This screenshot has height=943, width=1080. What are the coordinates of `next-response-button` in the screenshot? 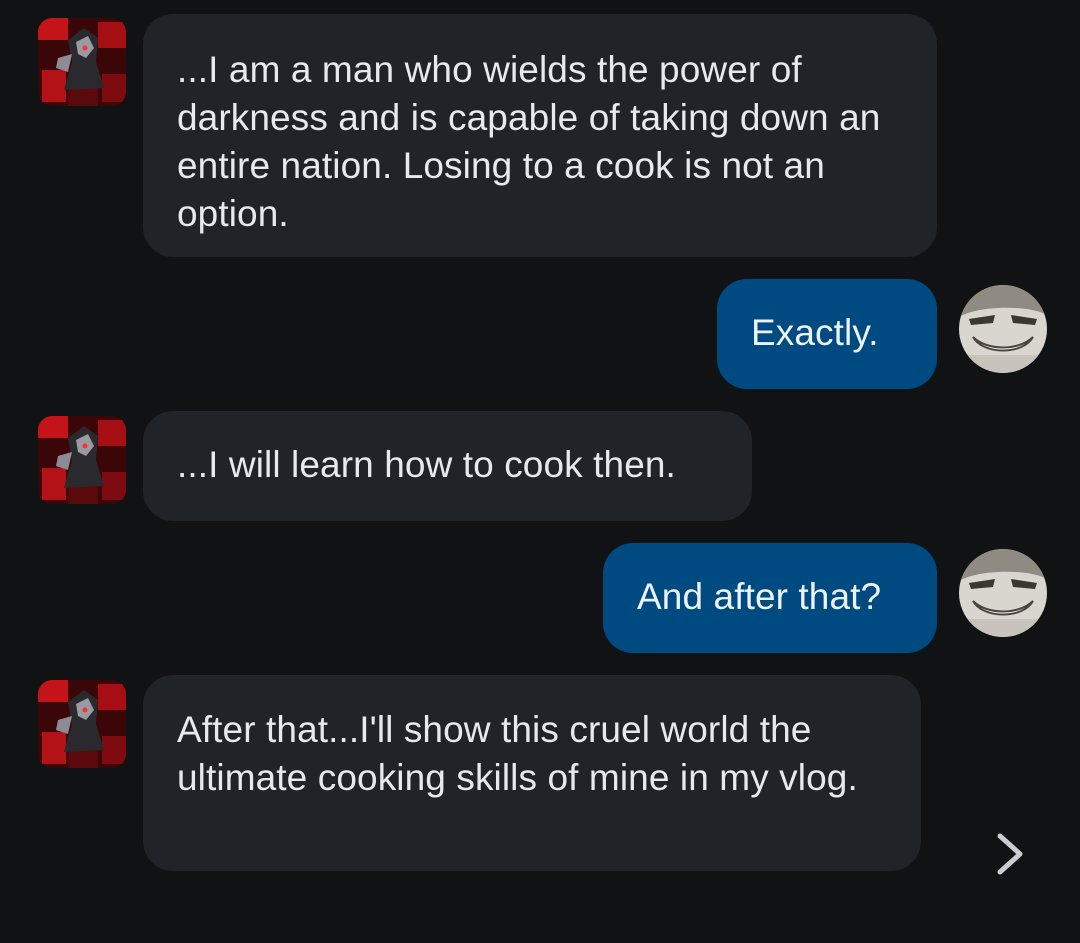 It's located at (1012, 854).